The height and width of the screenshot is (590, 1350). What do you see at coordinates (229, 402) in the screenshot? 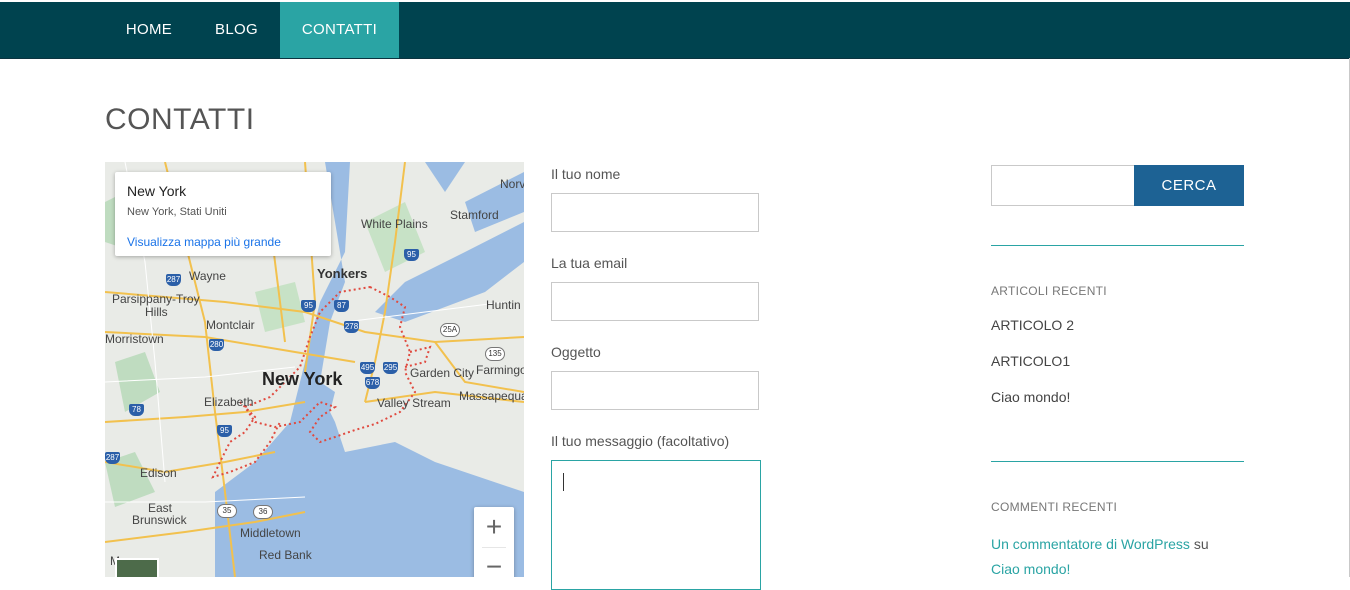
I see `map-label-elizabeth: Elizabeth` at bounding box center [229, 402].